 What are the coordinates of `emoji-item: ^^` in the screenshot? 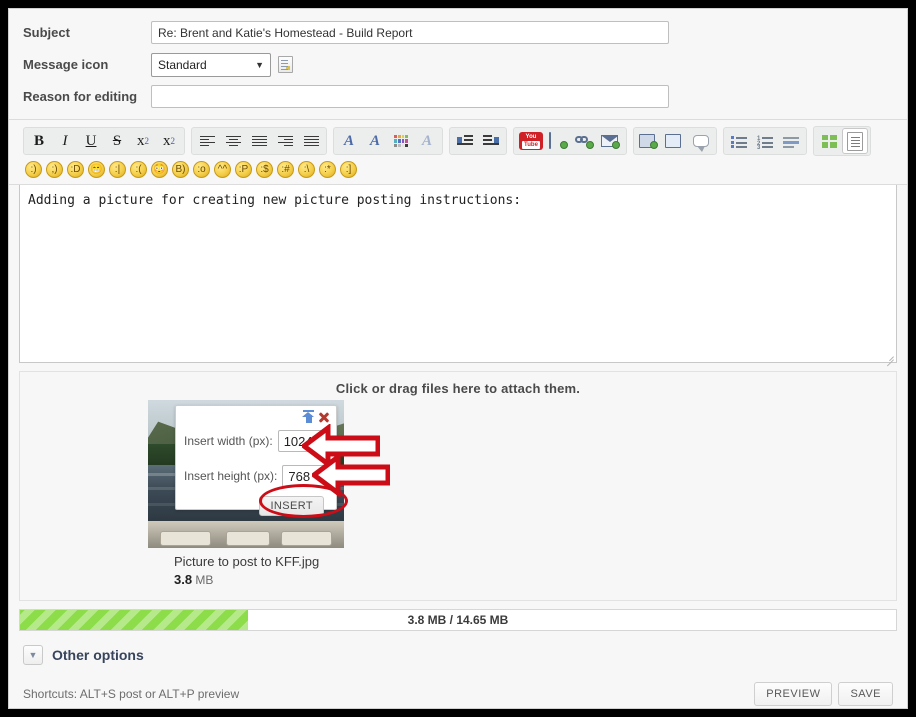 It's located at (222, 169).